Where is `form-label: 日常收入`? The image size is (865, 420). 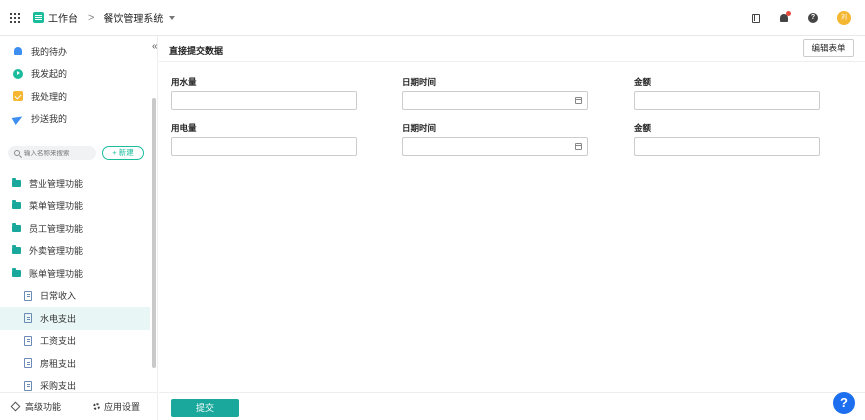
form-label: 日常收入 is located at coordinates (58, 296).